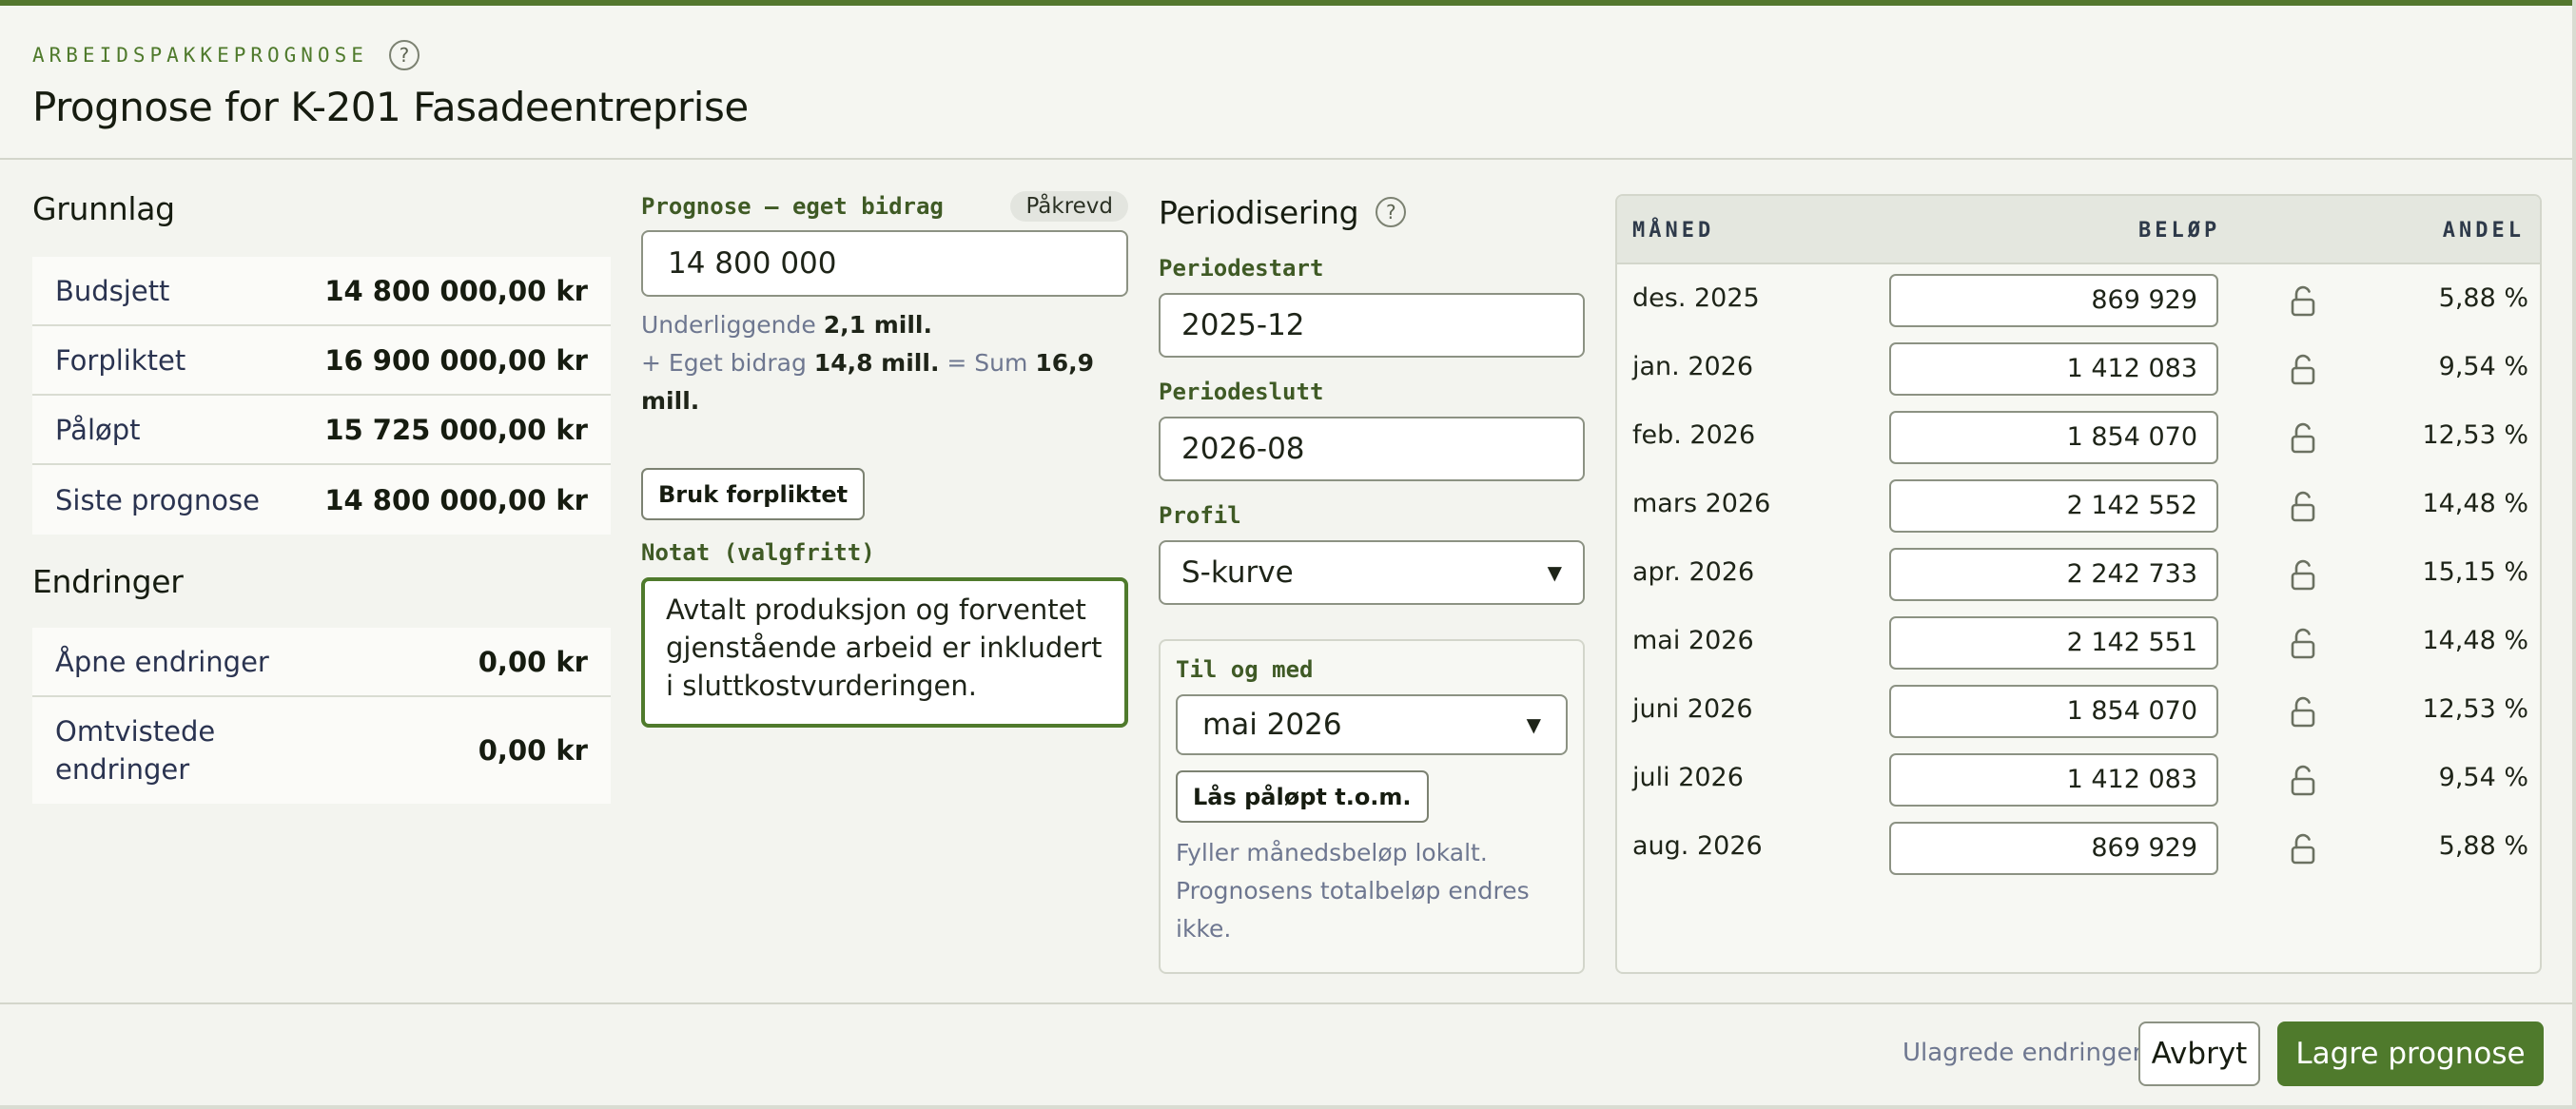 The width and height of the screenshot is (2576, 1109). What do you see at coordinates (2475, 572) in the screenshot?
I see `share-cell: 15,15 %` at bounding box center [2475, 572].